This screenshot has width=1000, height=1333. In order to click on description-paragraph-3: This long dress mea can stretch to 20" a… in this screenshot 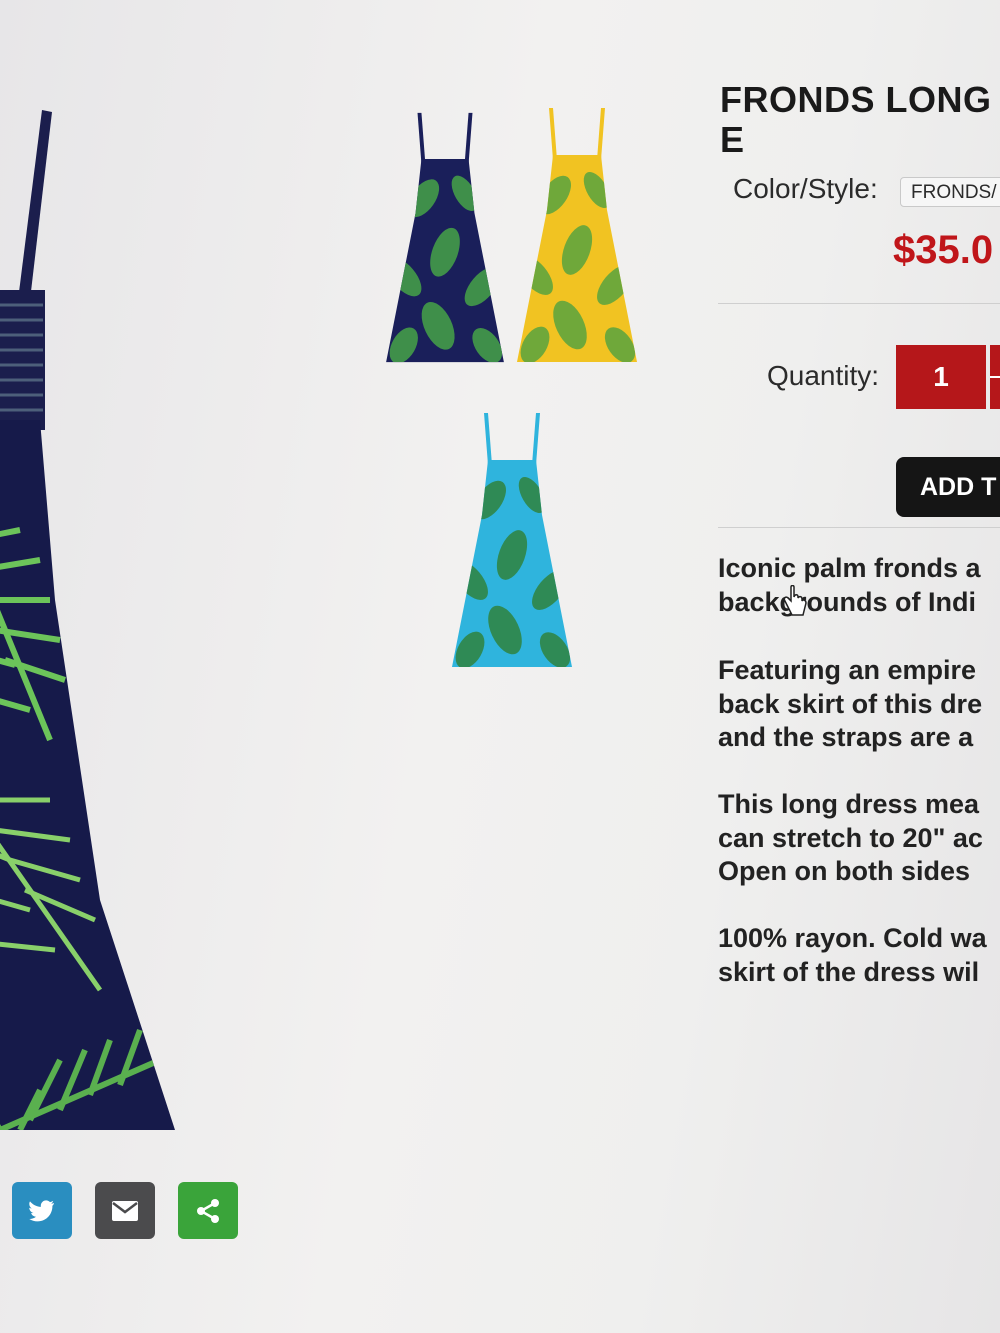, I will do `click(859, 838)`.